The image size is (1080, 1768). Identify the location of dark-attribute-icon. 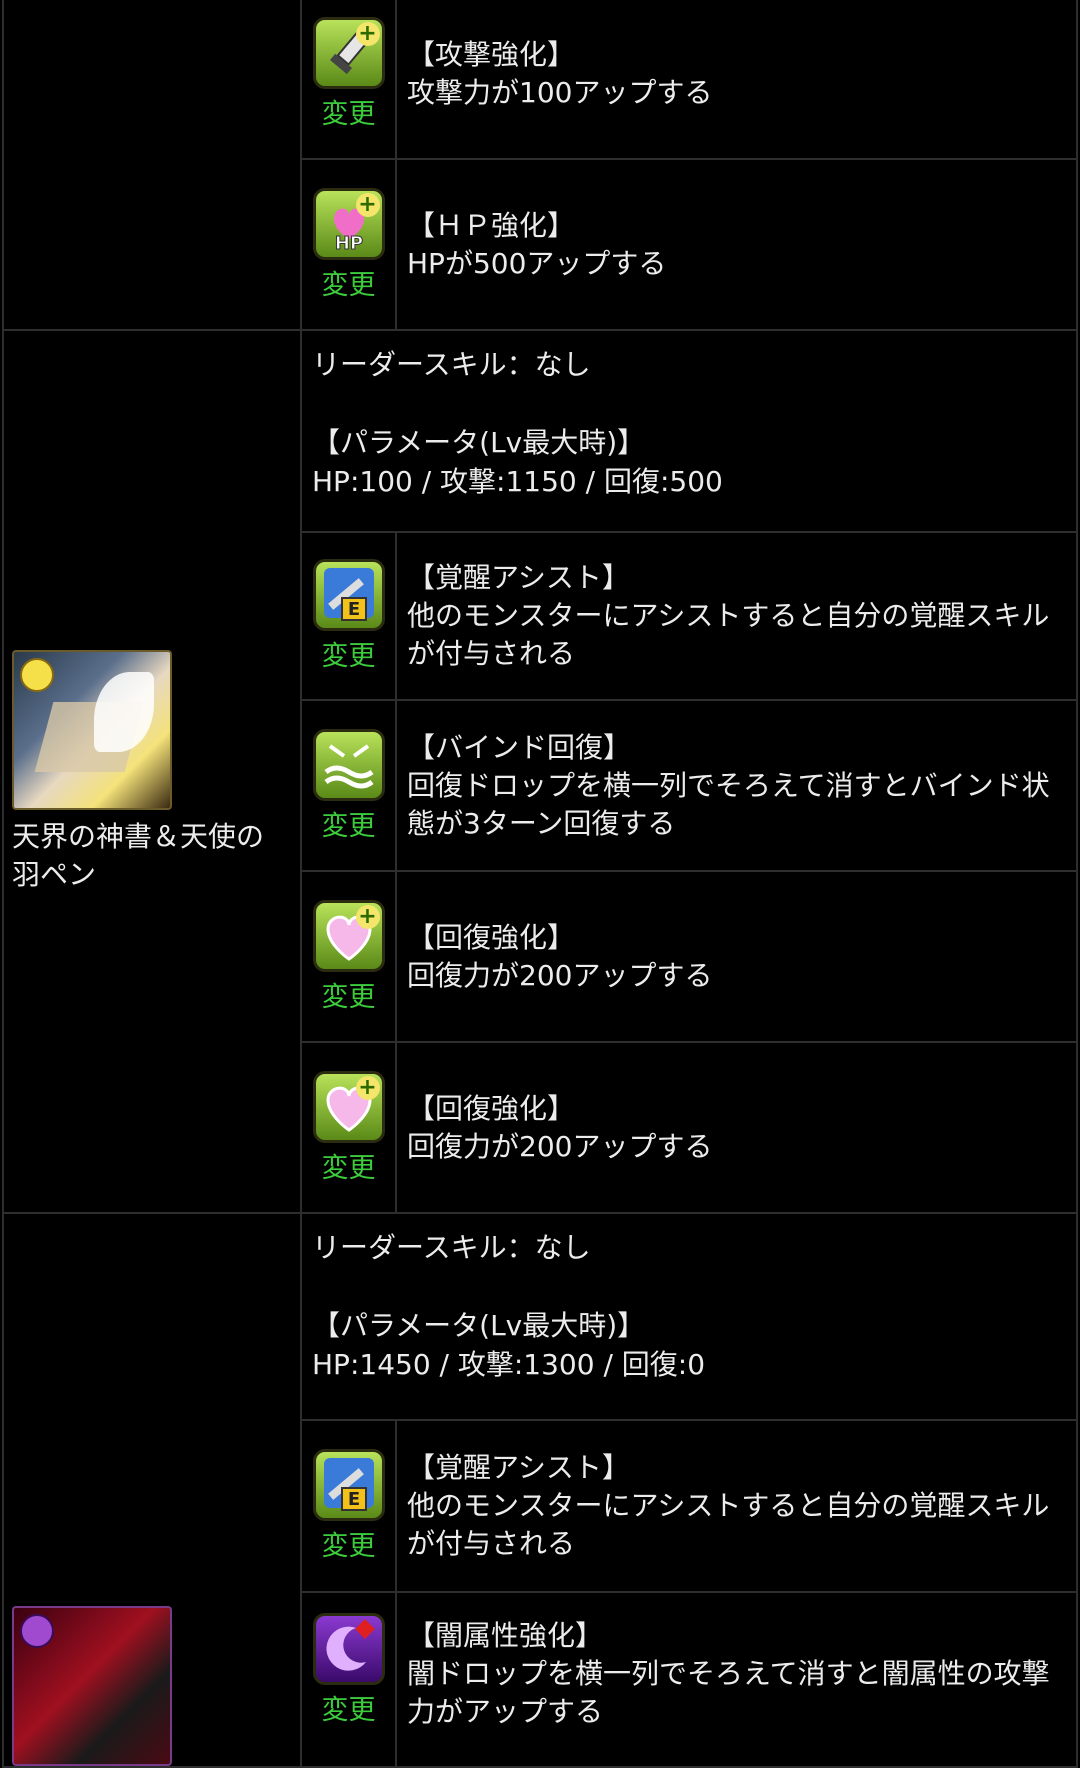
(37, 1631).